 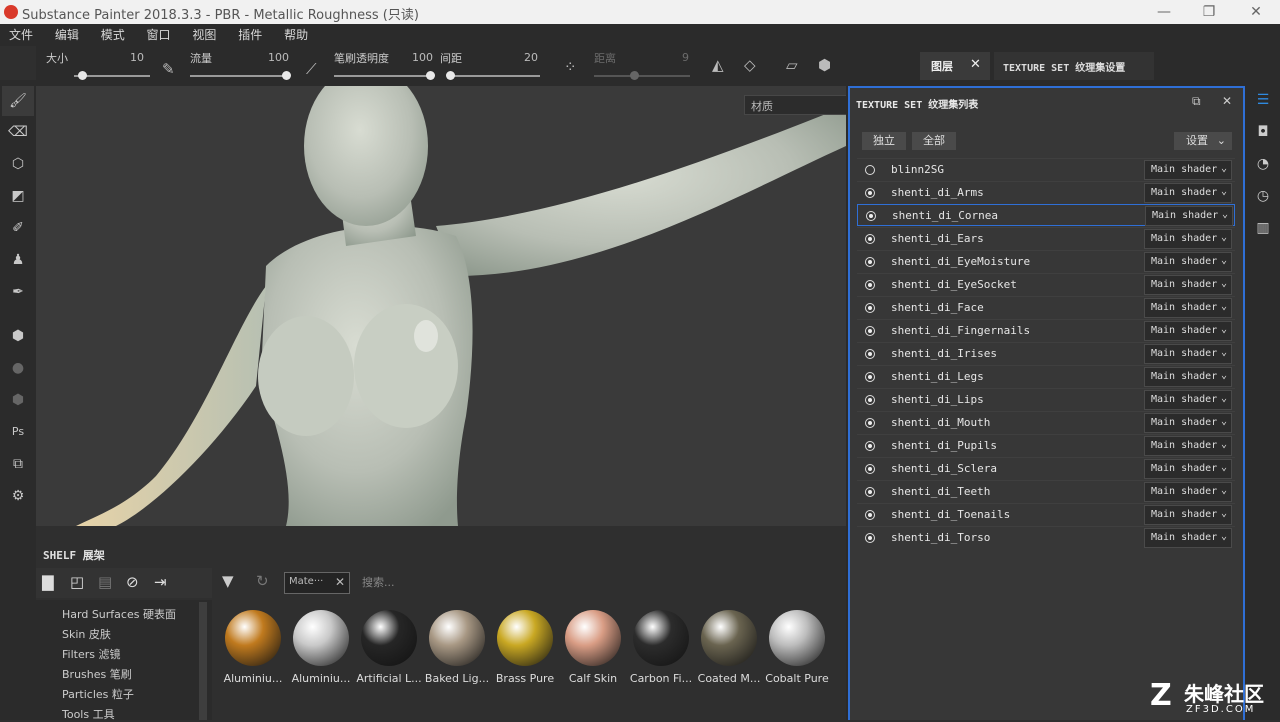 What do you see at coordinates (18, 228) in the screenshot?
I see `smudge-icon: ✐` at bounding box center [18, 228].